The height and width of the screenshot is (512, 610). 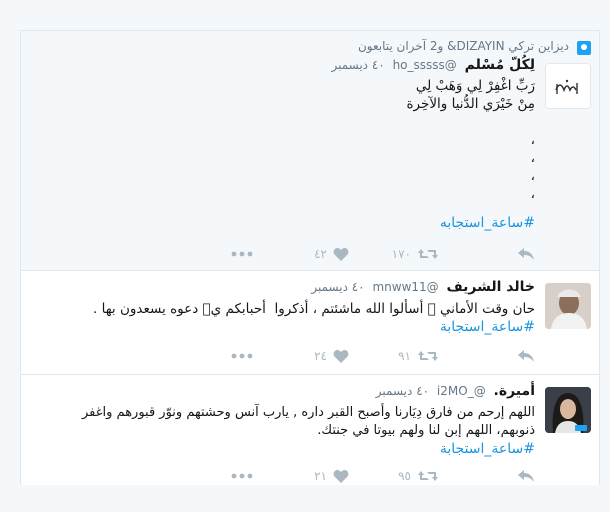 I want to click on tweet-actions: ٩١ ٢٤, so click(x=315, y=356).